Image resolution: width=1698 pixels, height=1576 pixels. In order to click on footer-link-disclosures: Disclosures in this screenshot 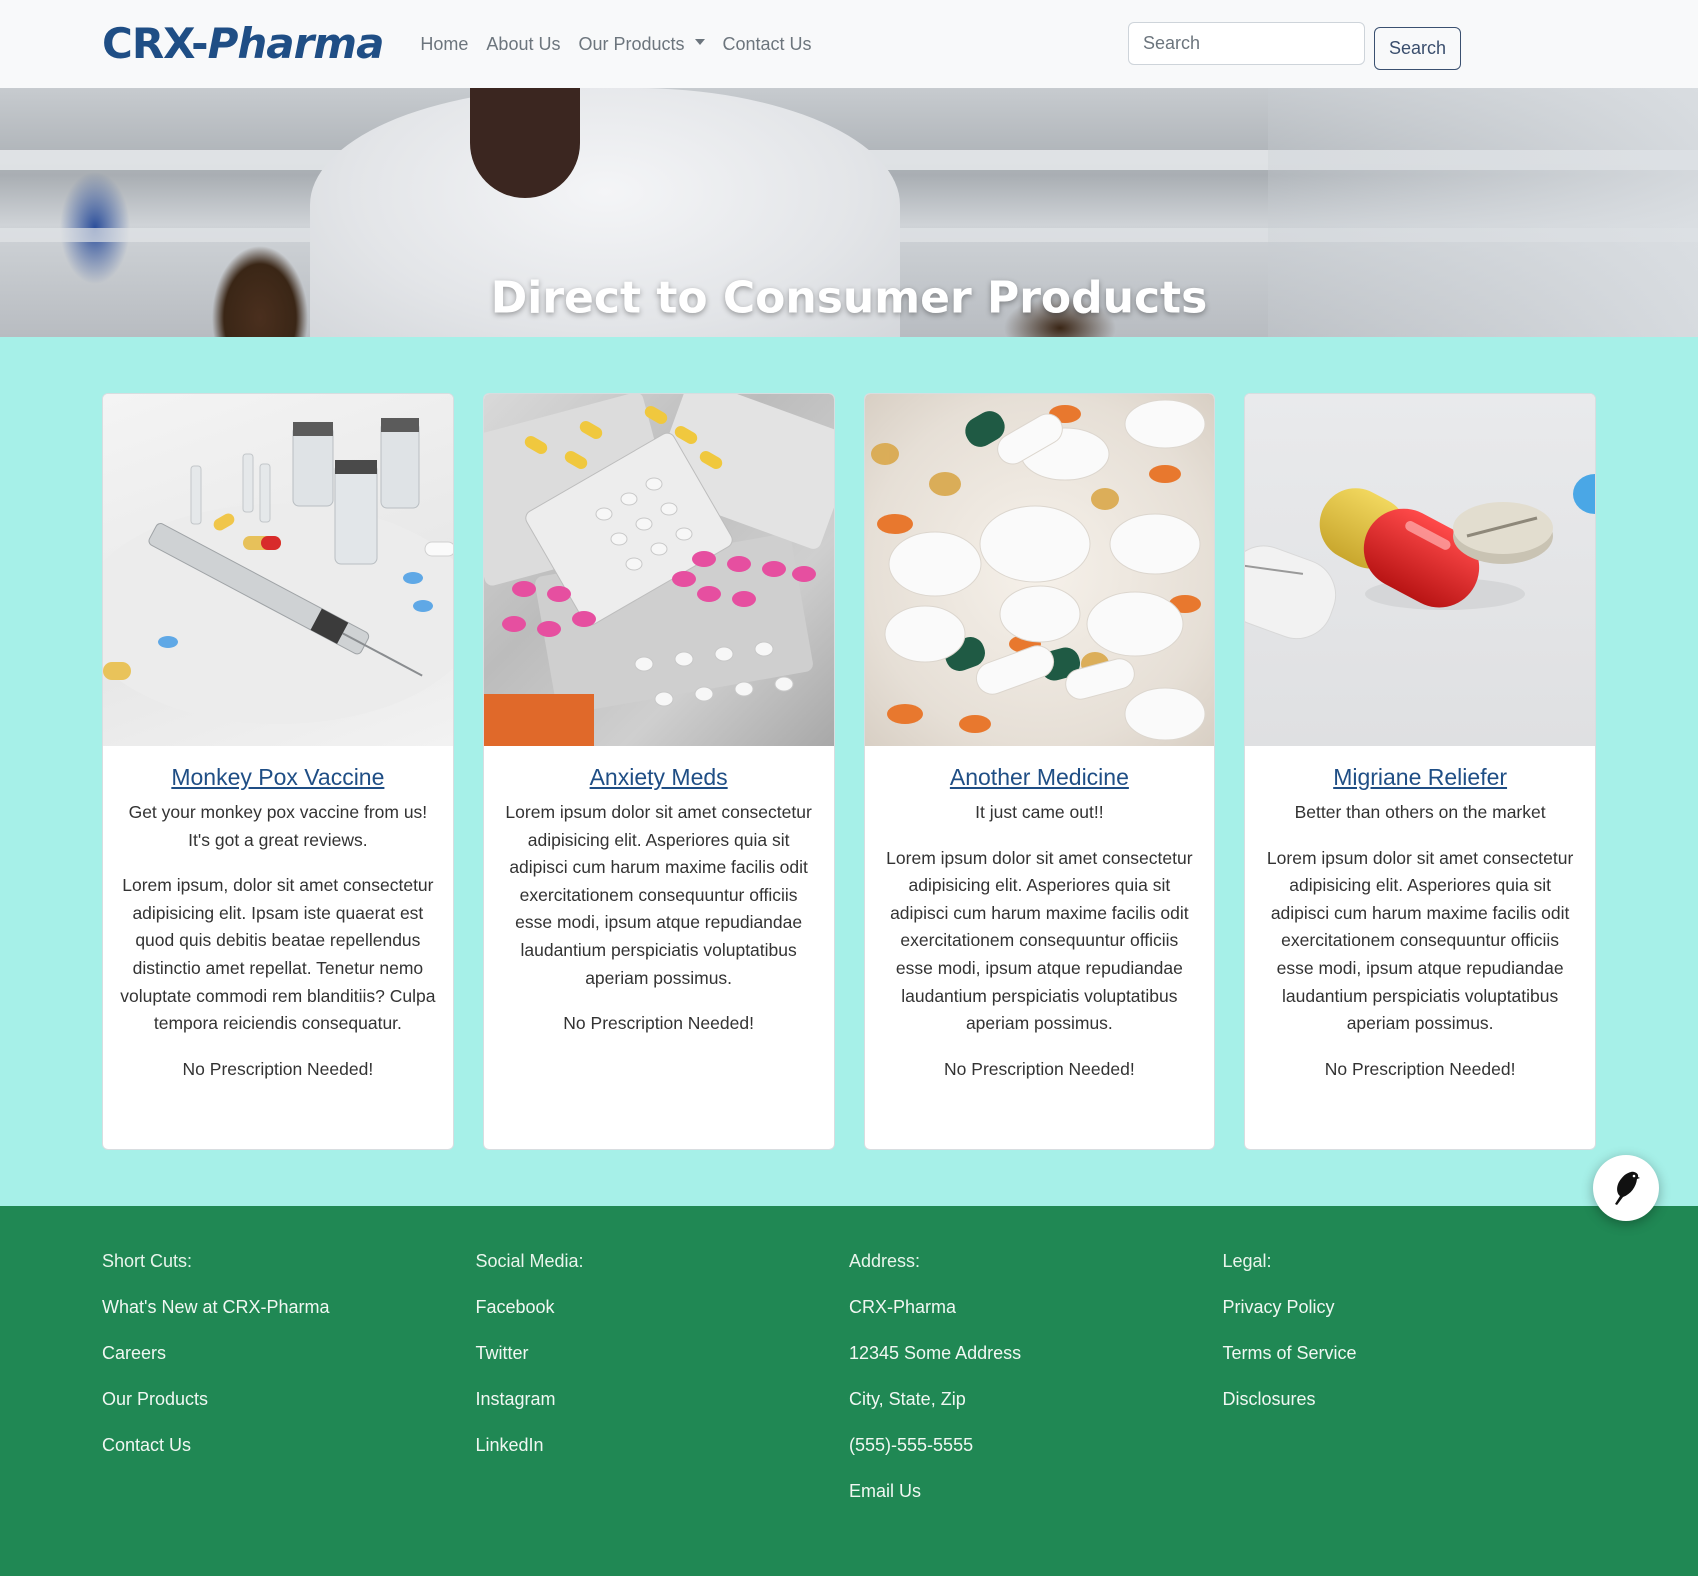, I will do `click(1410, 1399)`.